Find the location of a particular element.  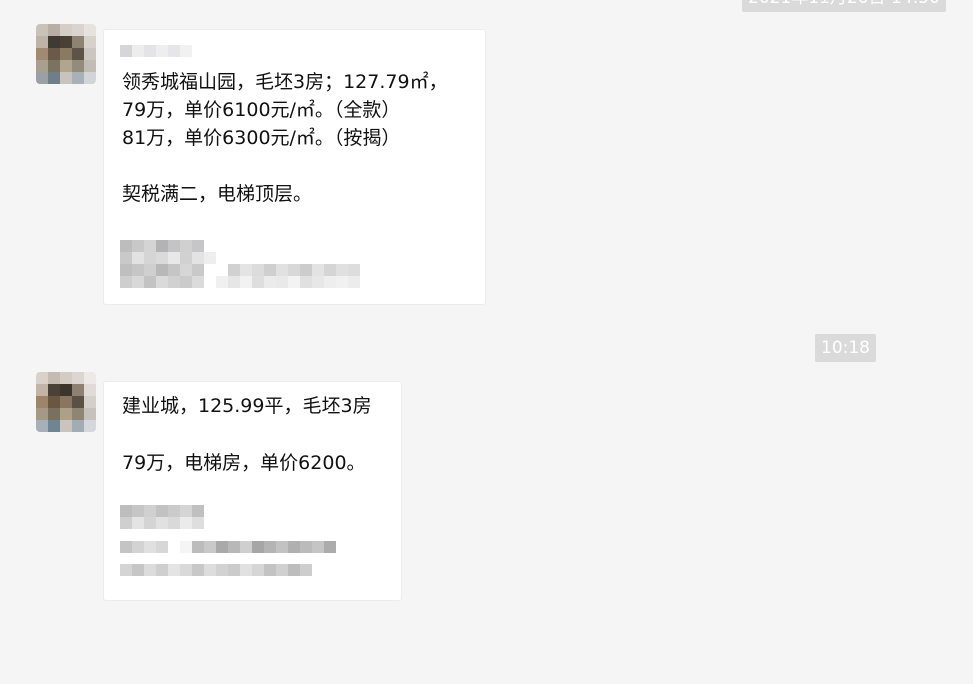

timestamp-middle: 10:18 is located at coordinates (845, 348).